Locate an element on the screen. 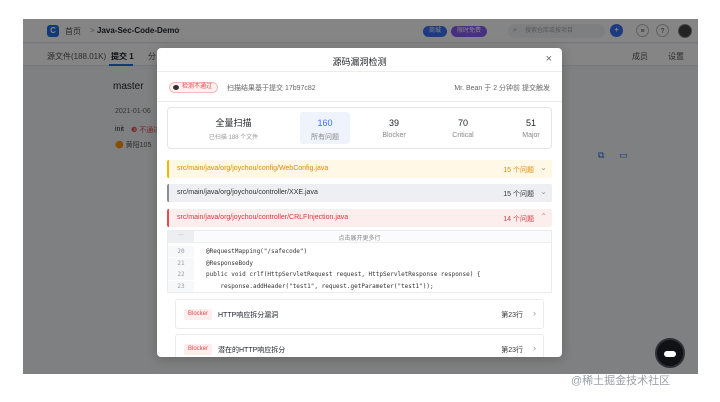 This screenshot has height=402, width=720. stat-value: 39 is located at coordinates (393, 123).